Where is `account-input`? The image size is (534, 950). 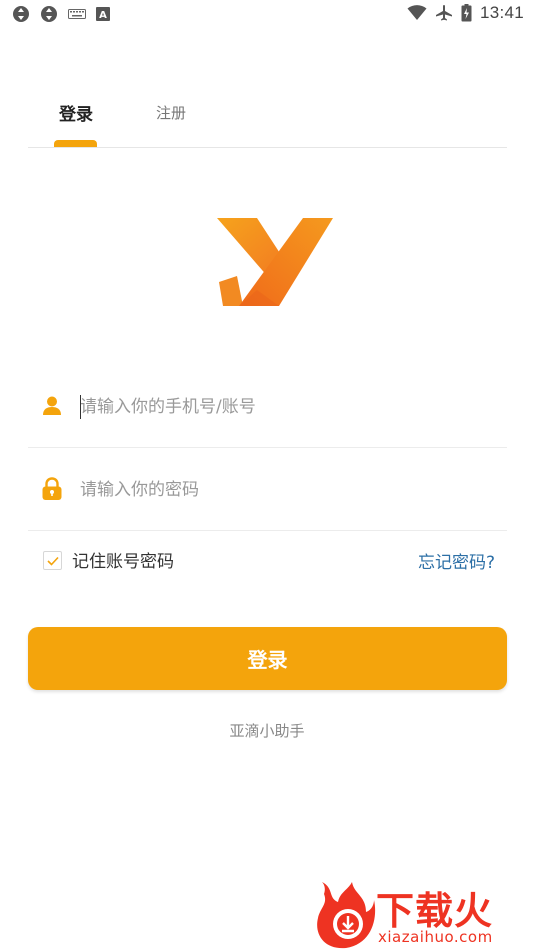
account-input is located at coordinates (280, 407).